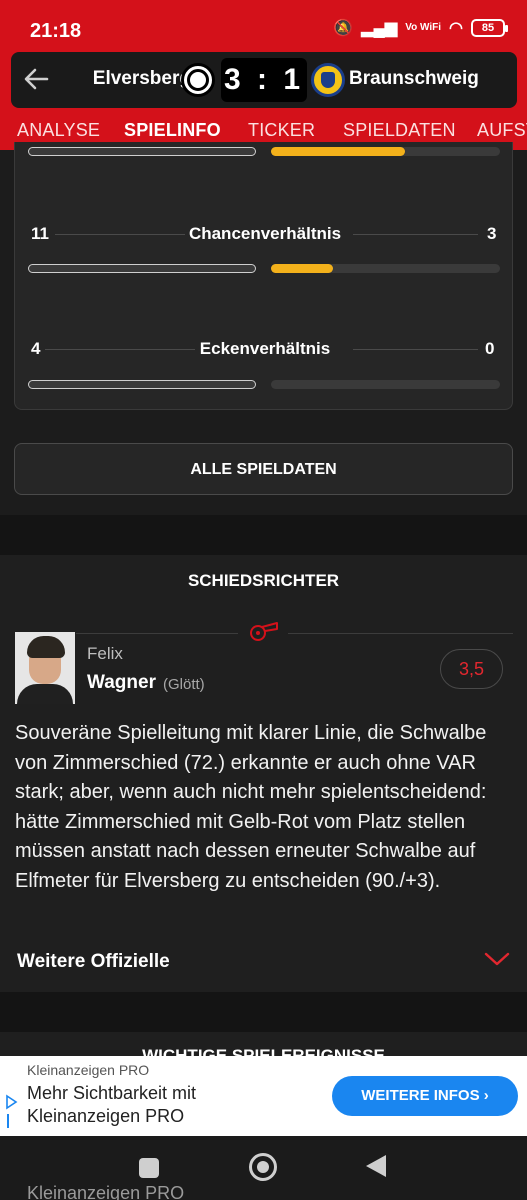 The height and width of the screenshot is (1200, 527). Describe the element at coordinates (172, 130) in the screenshot. I see `tab-spielinfo: SPIELINFO` at that location.